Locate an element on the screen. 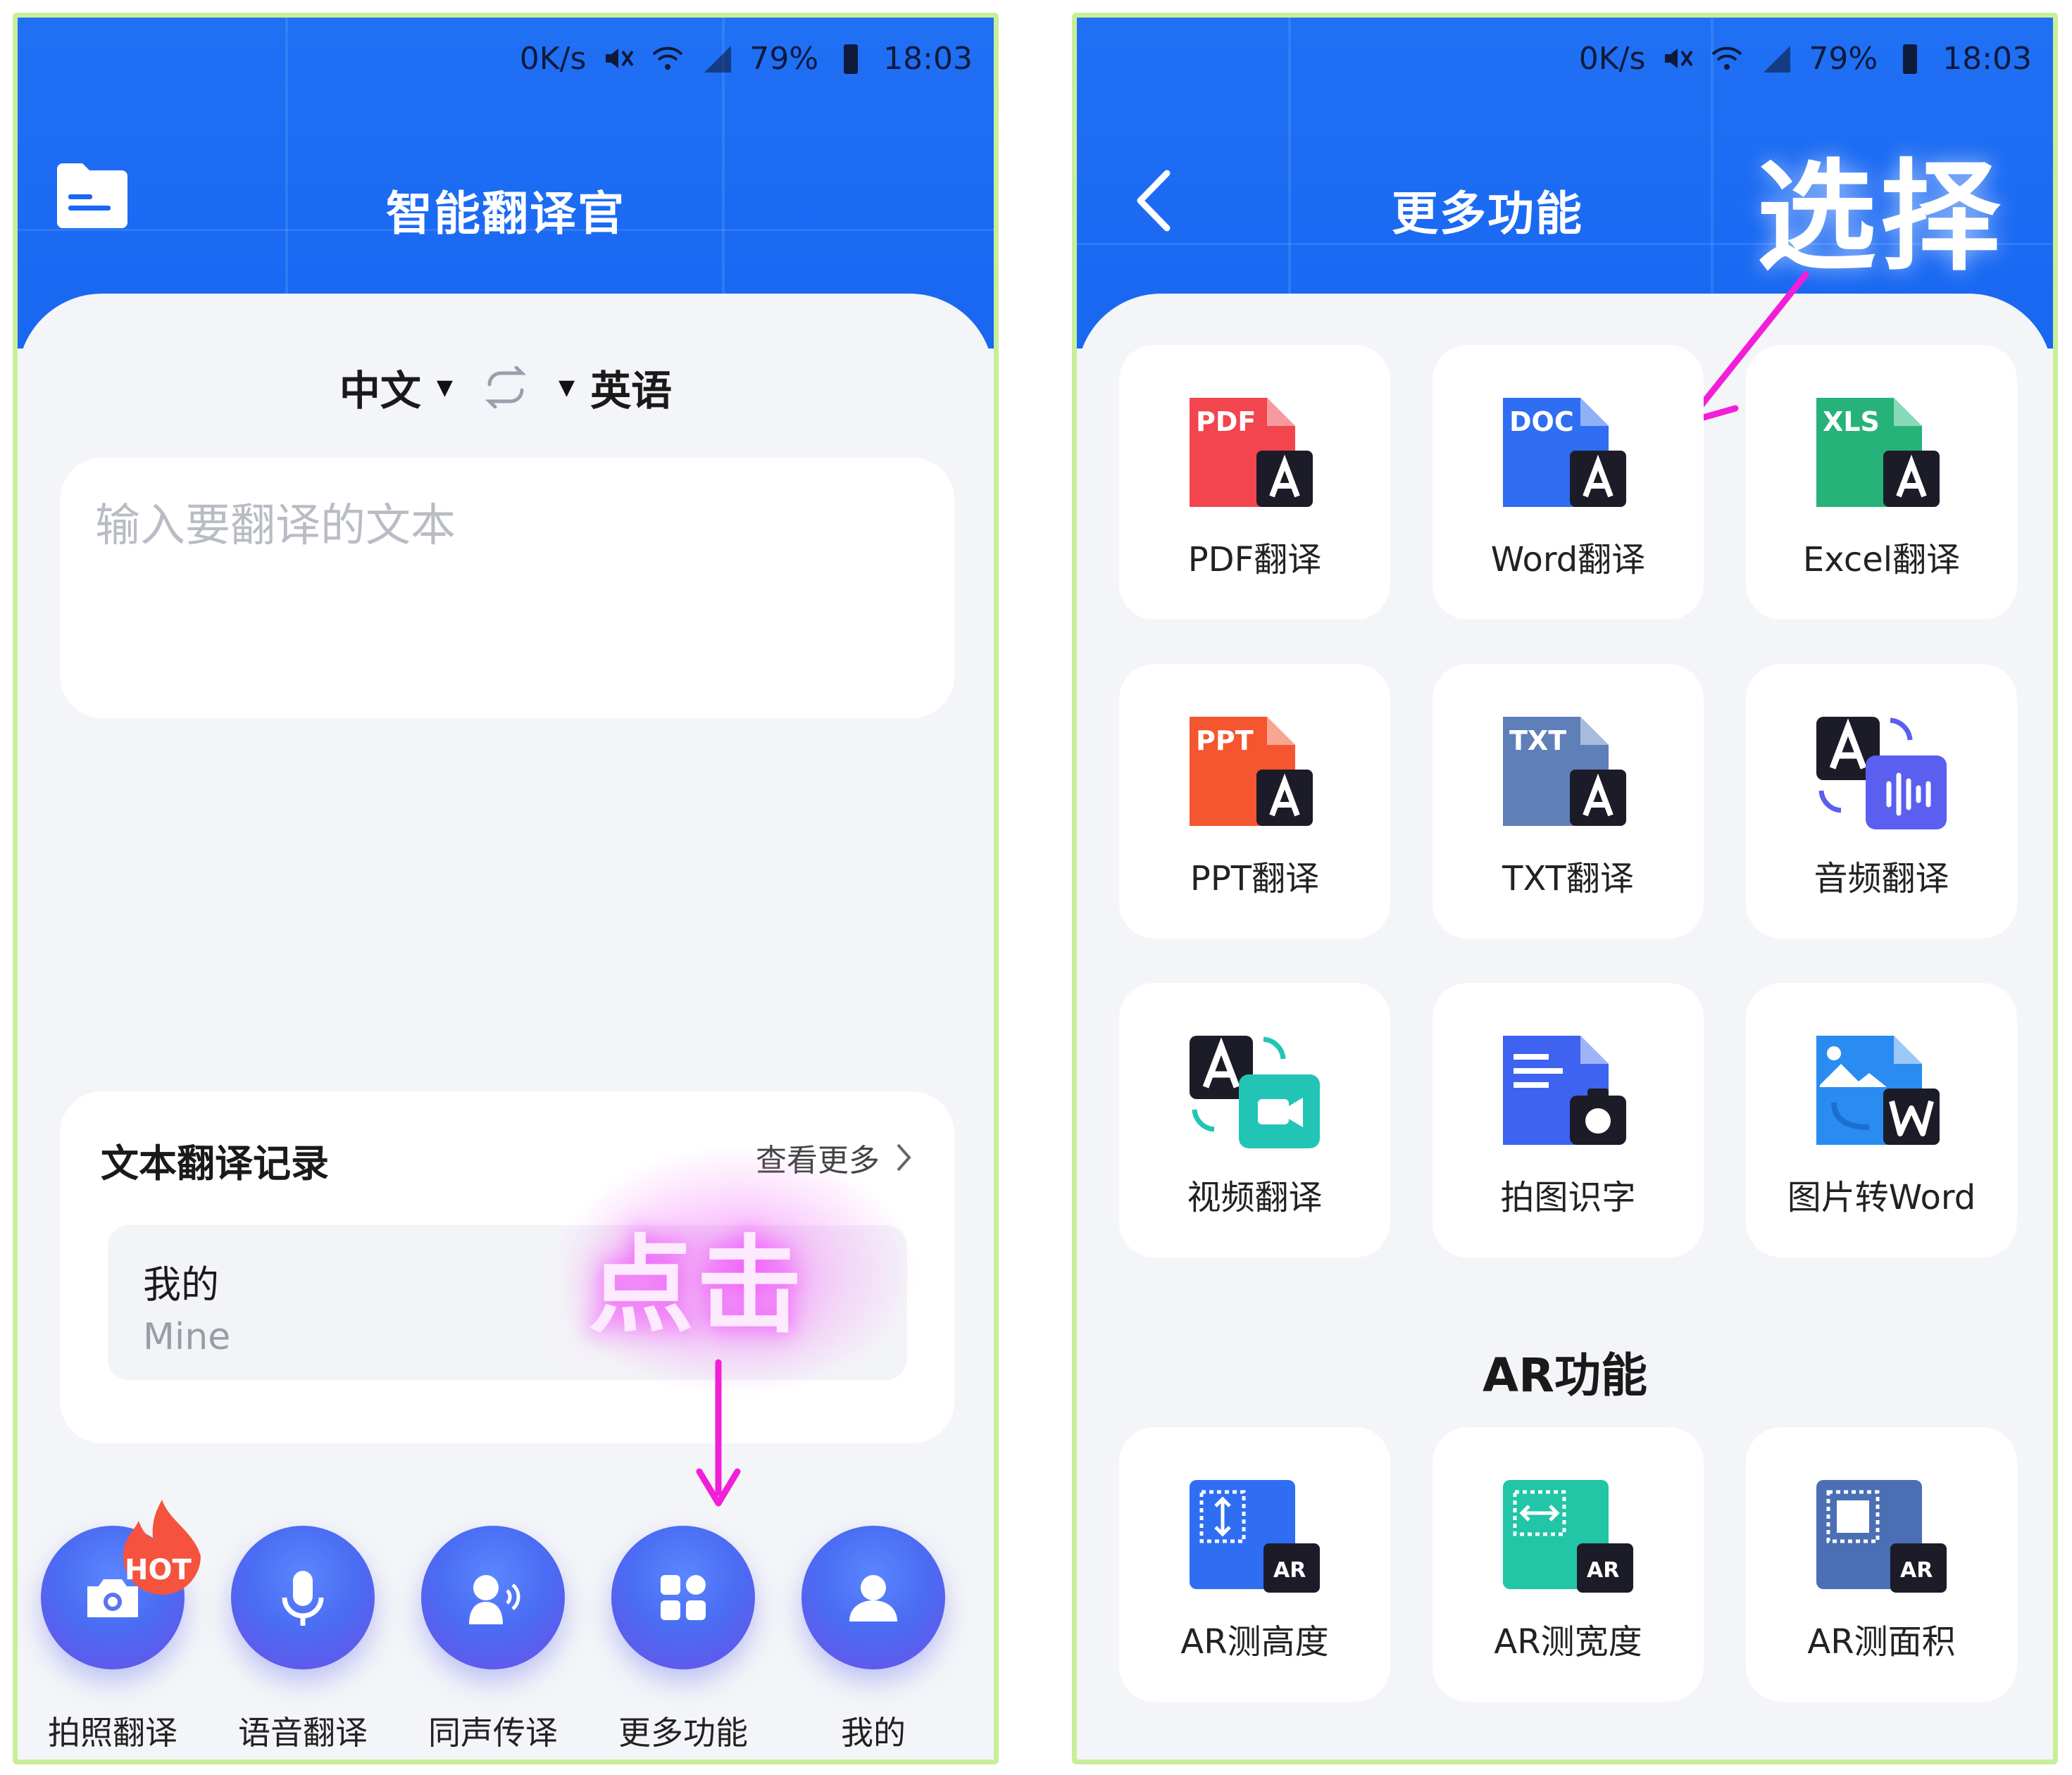  nav-label: 更多功能 is located at coordinates (683, 1733).